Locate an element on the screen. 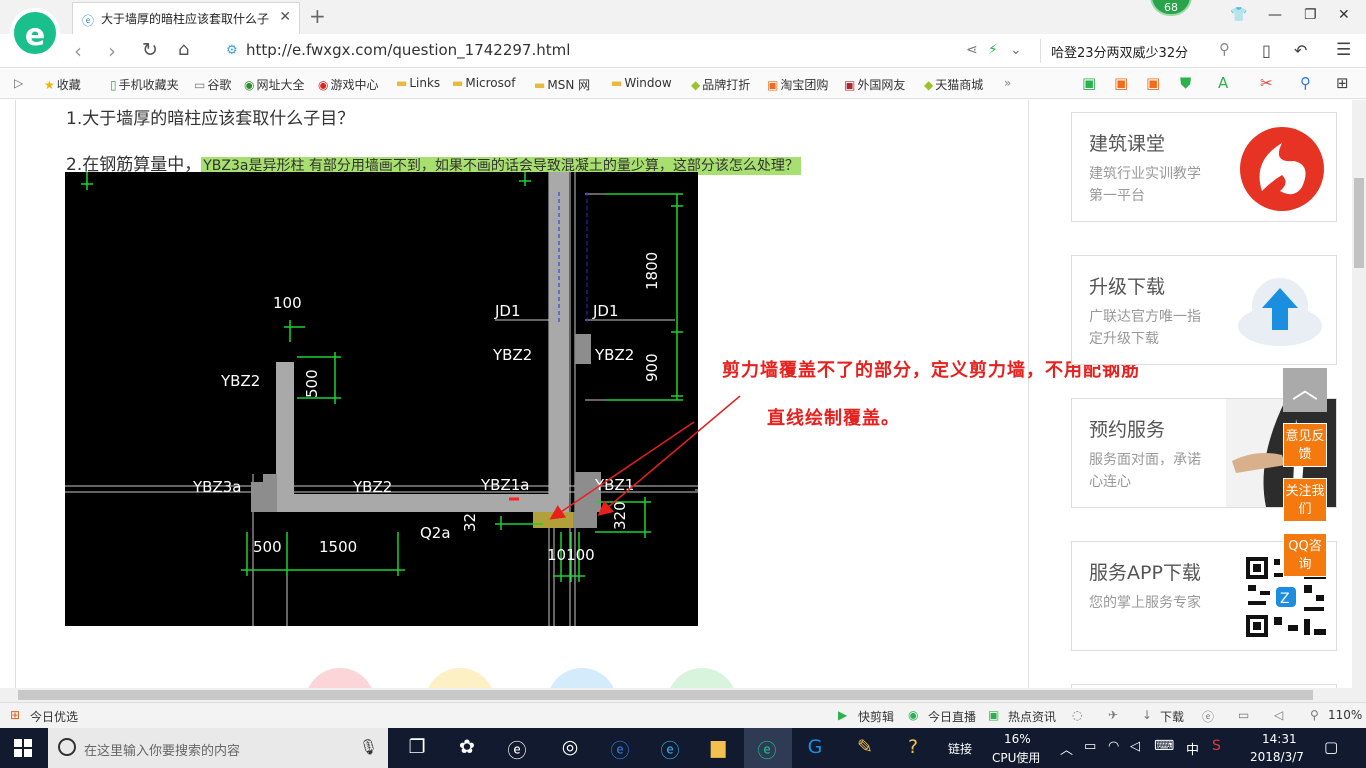 The width and height of the screenshot is (1366, 768). translate-icon: A is located at coordinates (1223, 83).